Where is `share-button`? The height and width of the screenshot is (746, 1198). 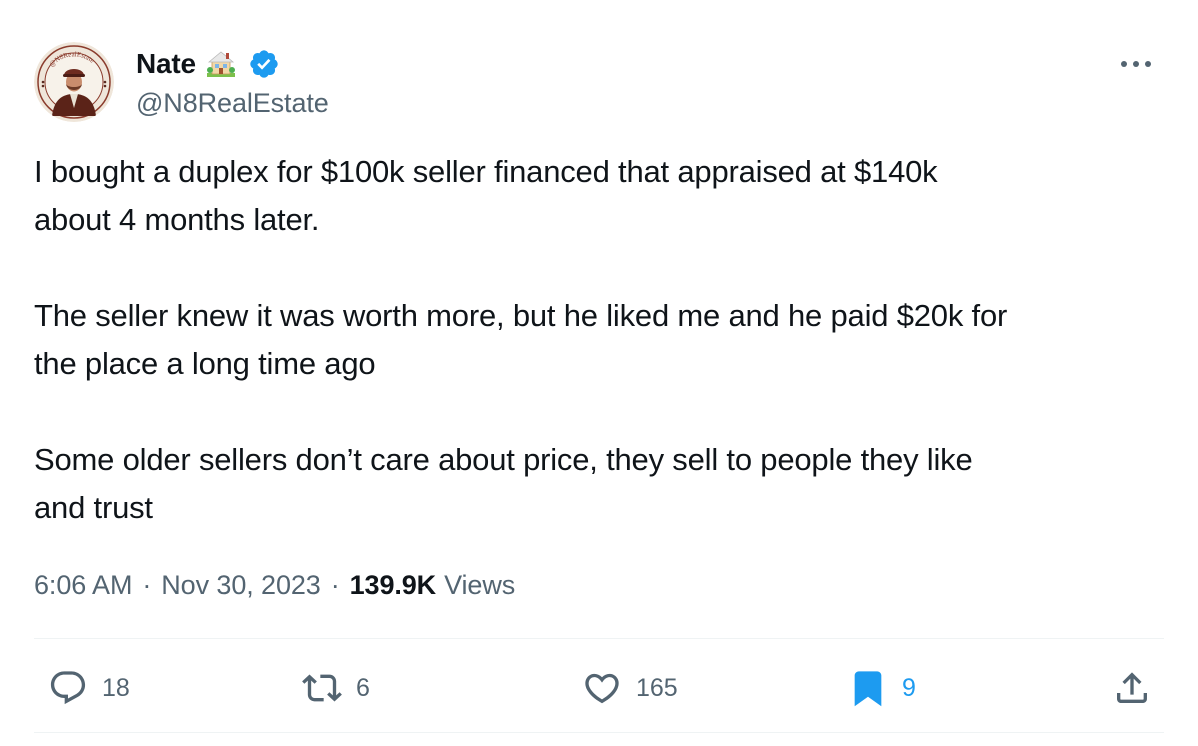 share-button is located at coordinates (1132, 688).